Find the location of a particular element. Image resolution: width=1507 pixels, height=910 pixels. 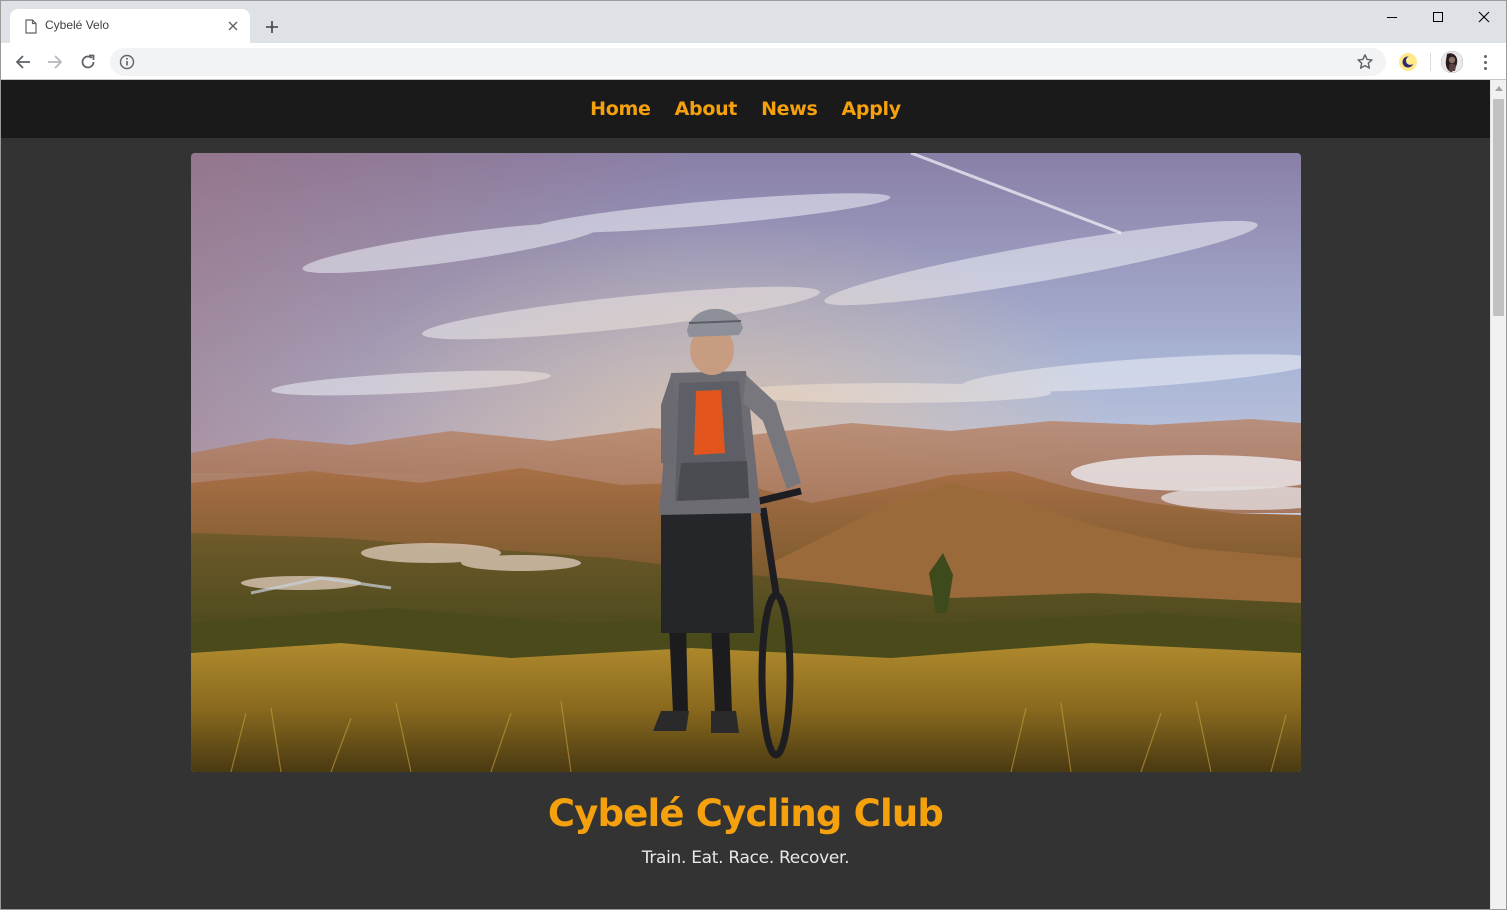

reload-icon is located at coordinates (88, 61).